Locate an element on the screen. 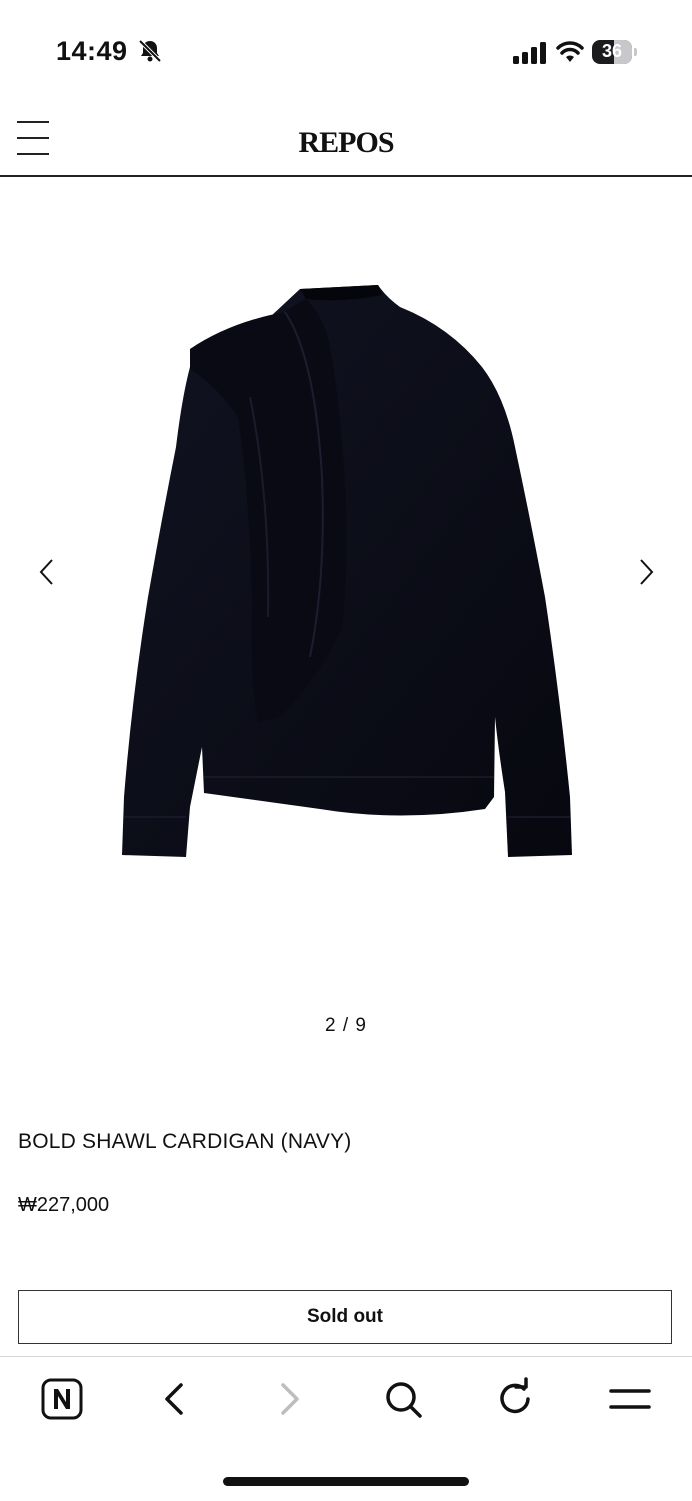 This screenshot has height=1501, width=692. wifi-icon is located at coordinates (570, 51).